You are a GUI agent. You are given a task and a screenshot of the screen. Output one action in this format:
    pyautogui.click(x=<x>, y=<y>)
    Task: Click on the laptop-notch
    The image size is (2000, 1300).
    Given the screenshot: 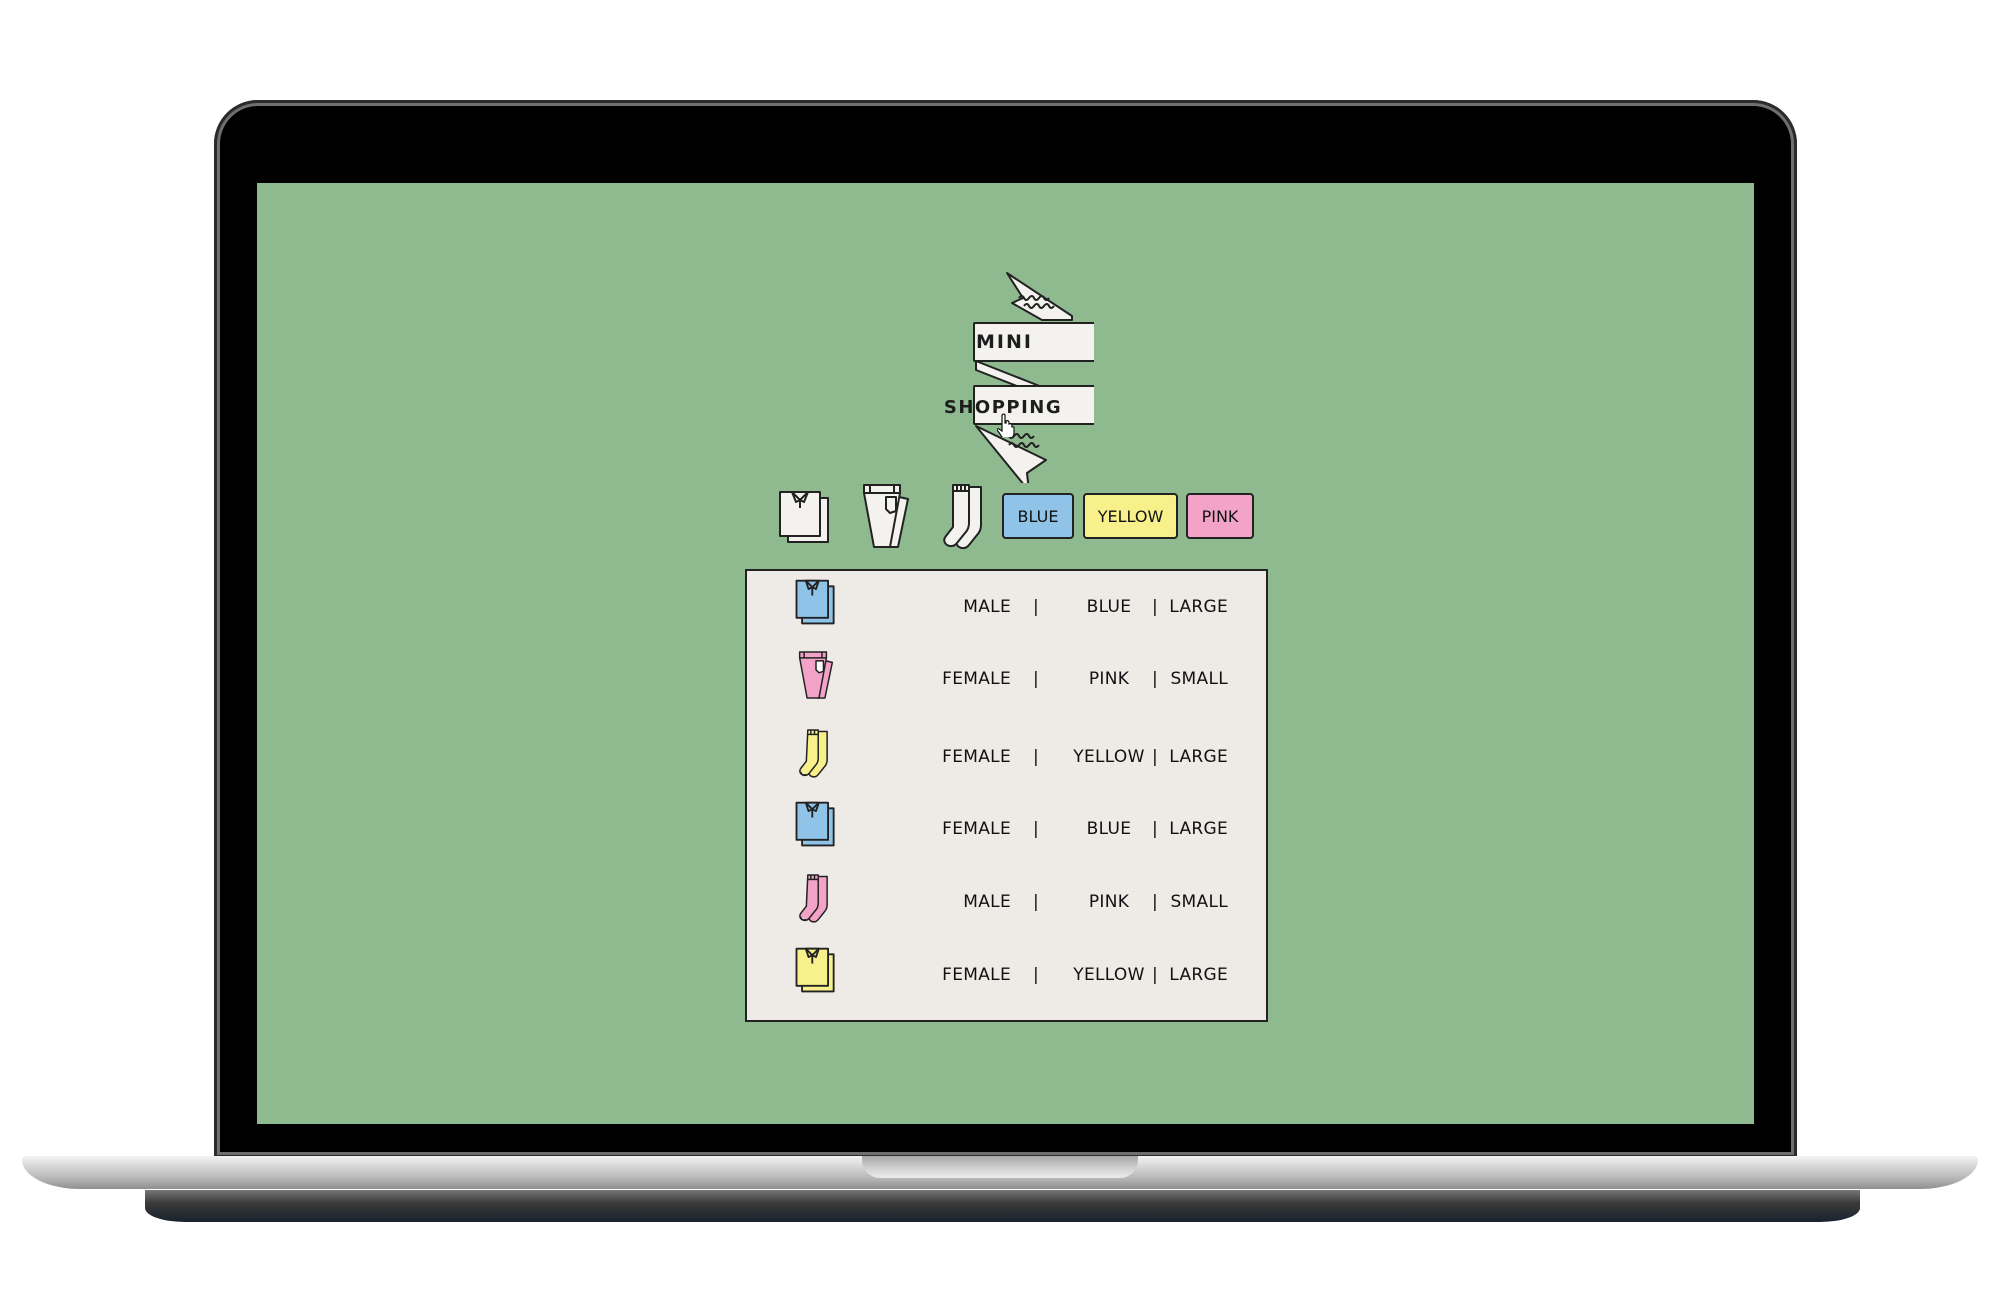 What is the action you would take?
    pyautogui.click(x=1000, y=1167)
    